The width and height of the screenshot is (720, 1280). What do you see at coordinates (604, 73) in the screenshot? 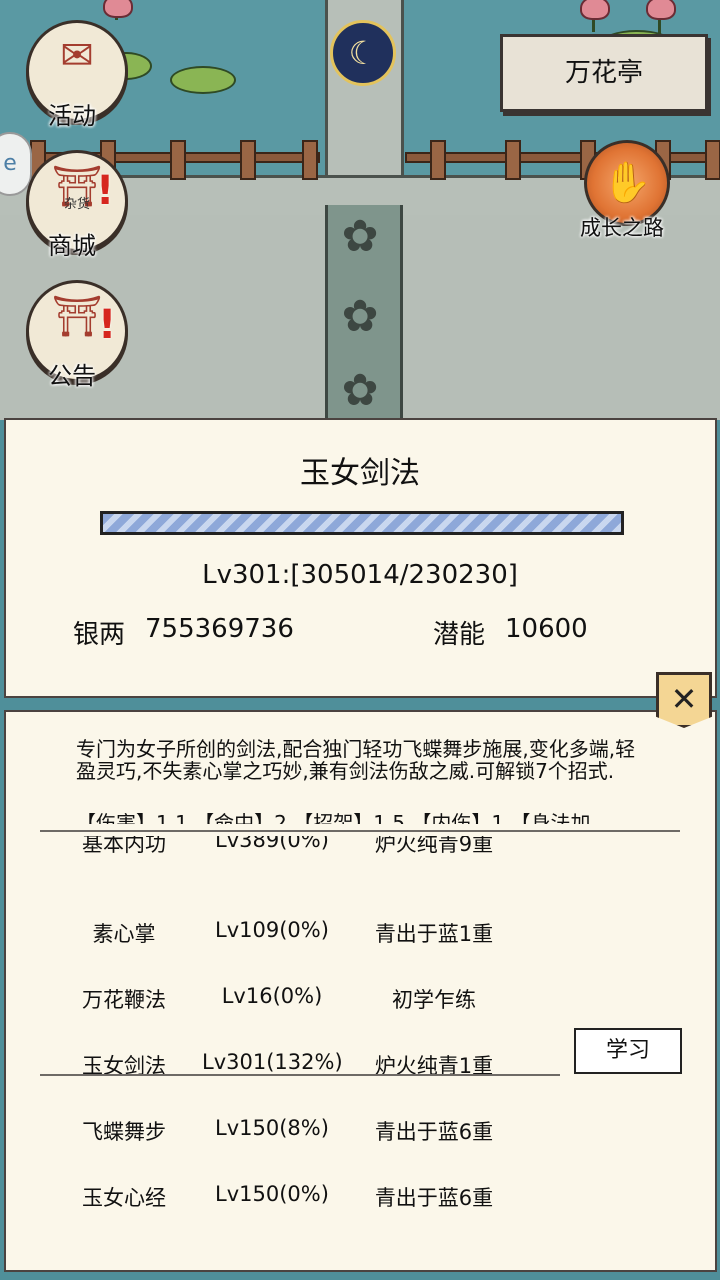
I see `location-button: 万花亭` at bounding box center [604, 73].